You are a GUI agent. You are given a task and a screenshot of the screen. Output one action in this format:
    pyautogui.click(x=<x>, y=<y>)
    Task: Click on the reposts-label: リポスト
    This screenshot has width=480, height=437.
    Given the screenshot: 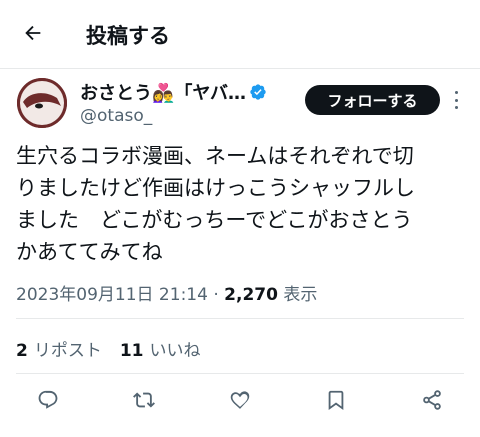 What is the action you would take?
    pyautogui.click(x=67, y=351)
    